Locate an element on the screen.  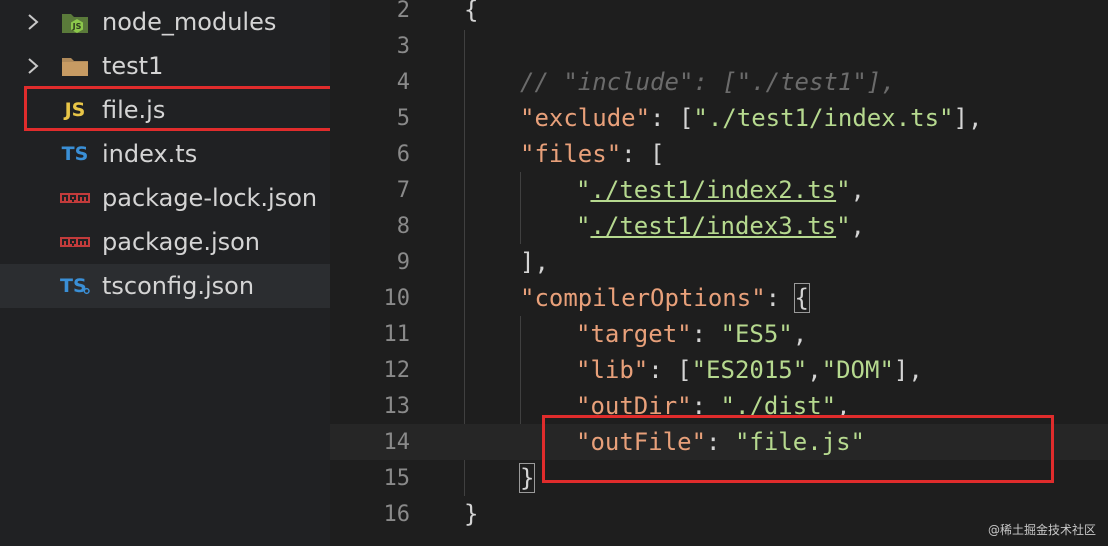
json-string-path-link: ./test1/index3.ts is located at coordinates (713, 226).